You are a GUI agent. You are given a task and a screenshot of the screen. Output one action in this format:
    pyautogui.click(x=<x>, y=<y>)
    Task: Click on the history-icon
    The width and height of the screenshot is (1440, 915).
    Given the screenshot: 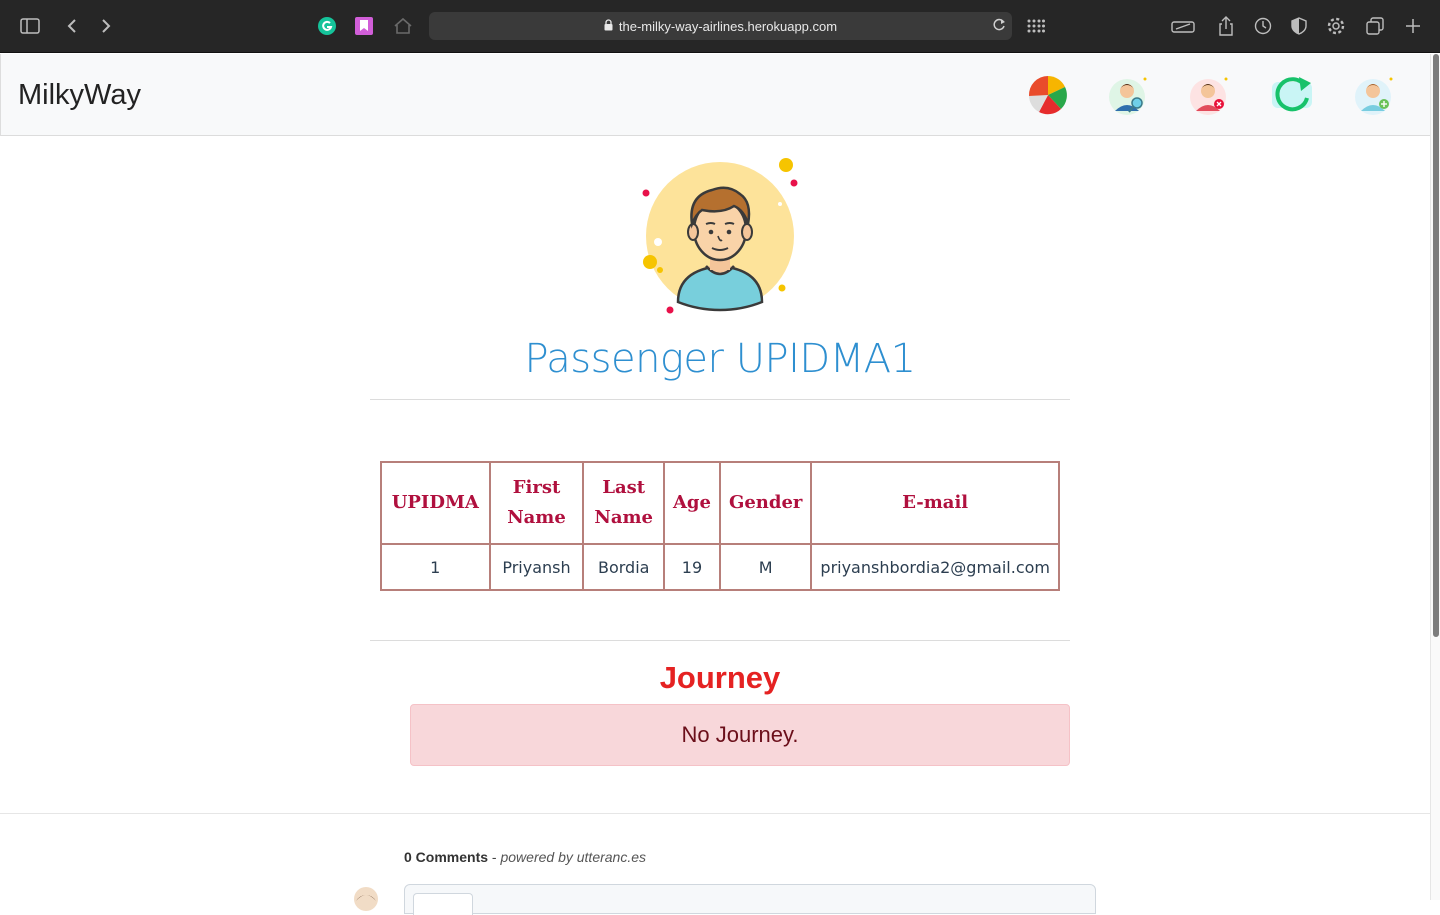 What is the action you would take?
    pyautogui.click(x=1263, y=26)
    